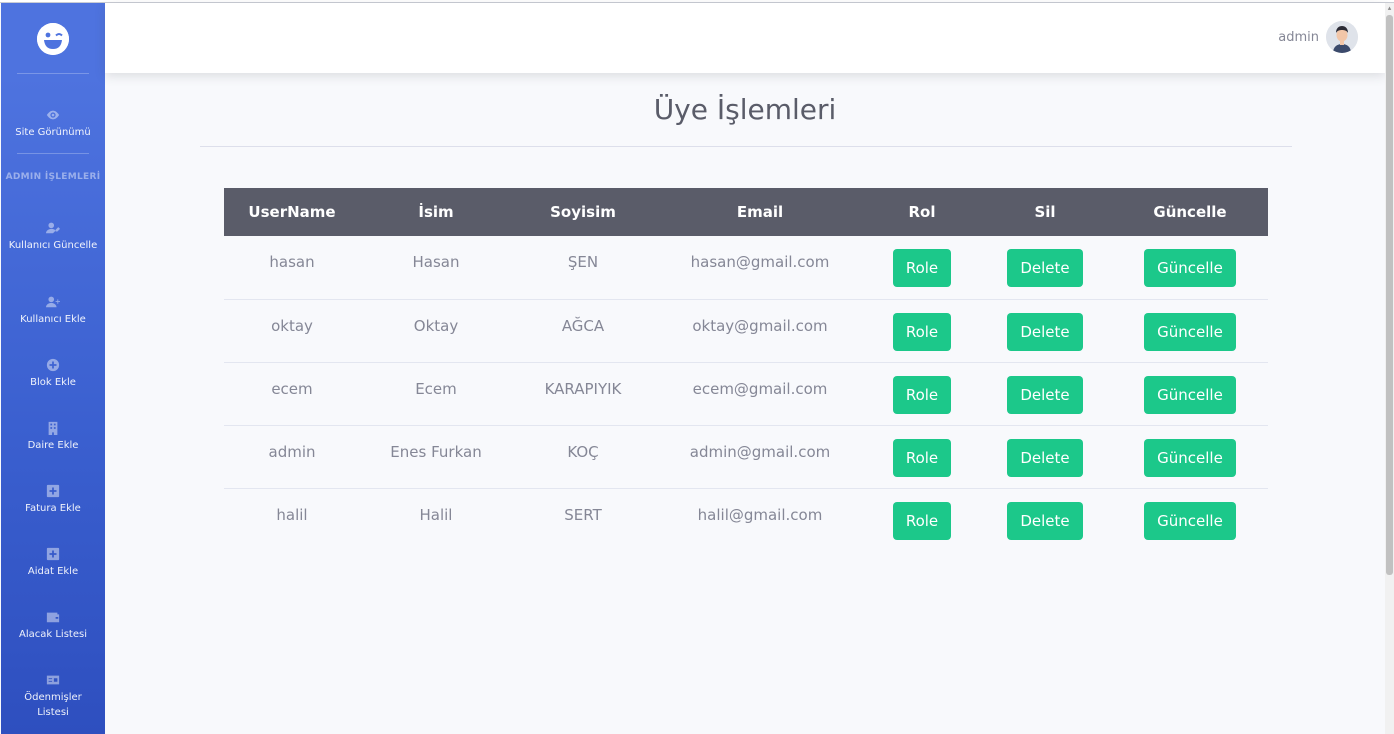 The height and width of the screenshot is (734, 1394). Describe the element at coordinates (292, 325) in the screenshot. I see `username-cell: oktay` at that location.